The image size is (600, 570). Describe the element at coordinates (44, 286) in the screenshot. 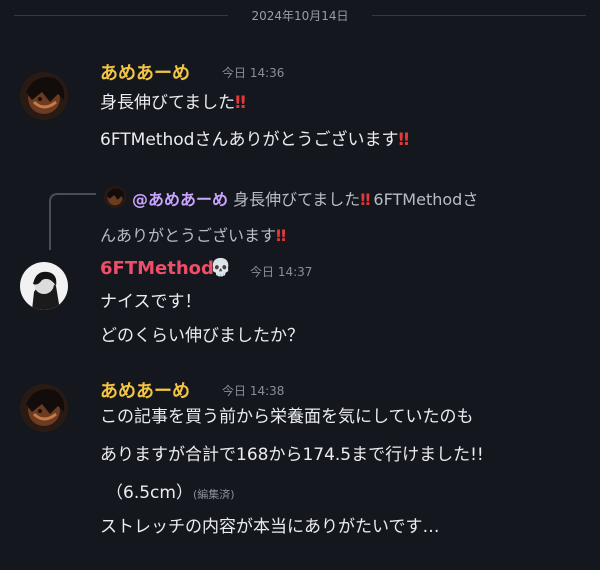

I see `avatar-6ftmethod` at that location.